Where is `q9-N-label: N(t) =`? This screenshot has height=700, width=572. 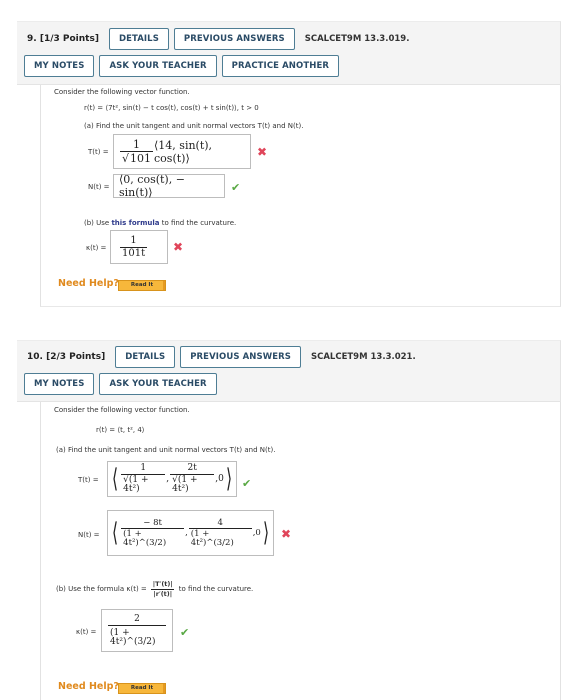 q9-N-label: N(t) = is located at coordinates (99, 187).